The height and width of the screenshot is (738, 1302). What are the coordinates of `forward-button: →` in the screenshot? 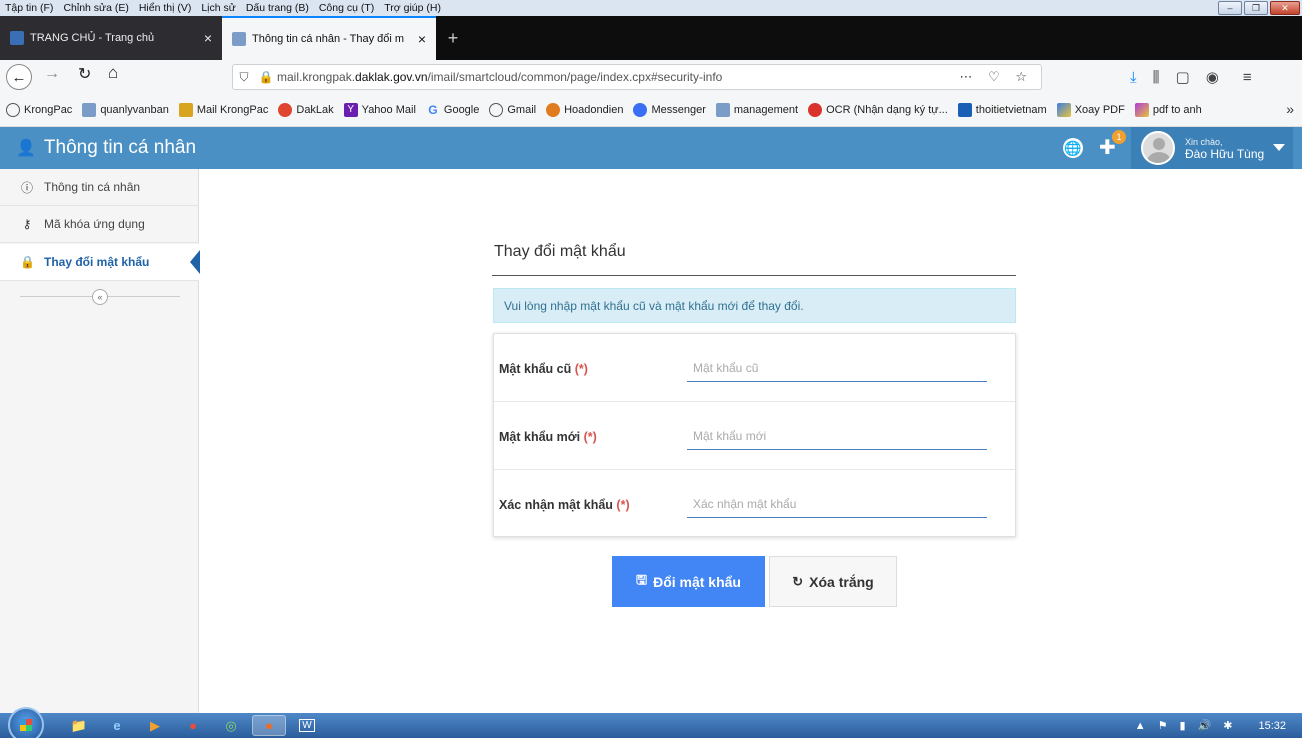 It's located at (52, 74).